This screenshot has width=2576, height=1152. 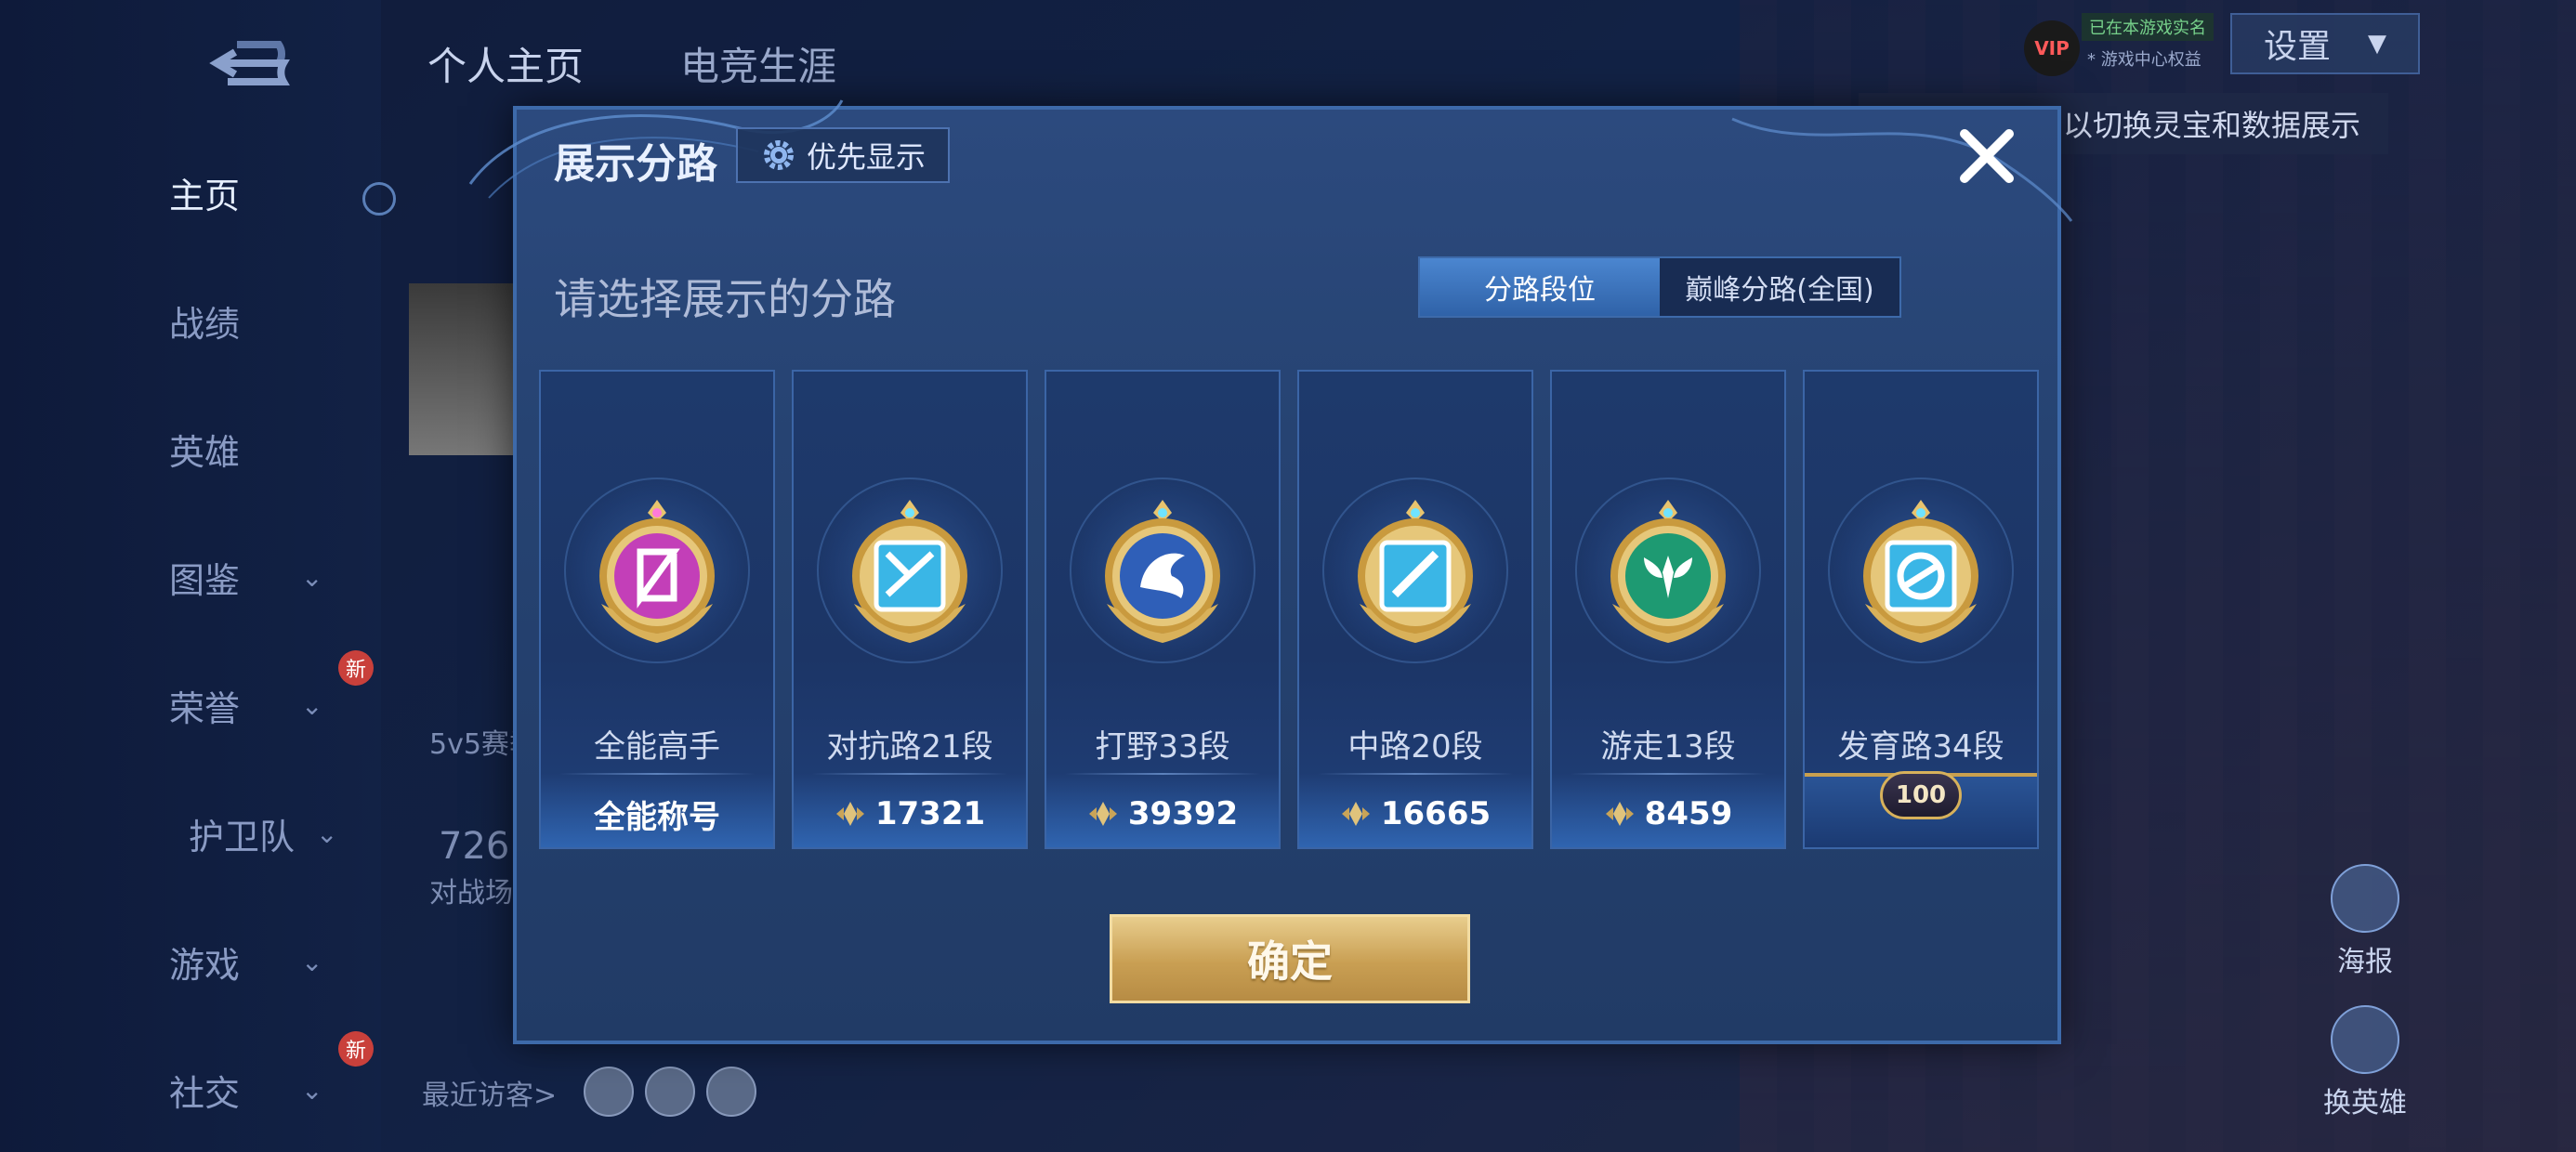 What do you see at coordinates (930, 813) in the screenshot?
I see `lane-stat-text: 17321` at bounding box center [930, 813].